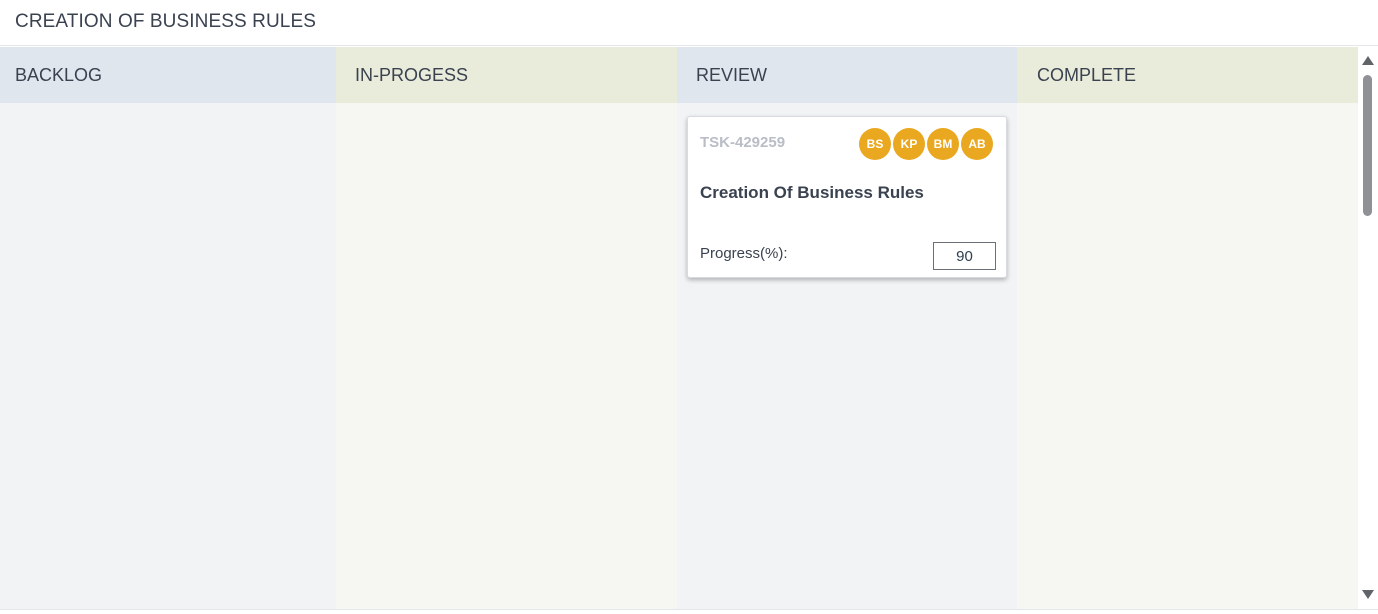 The width and height of the screenshot is (1378, 614). I want to click on scroll-up-arrow-icon, so click(1368, 60).